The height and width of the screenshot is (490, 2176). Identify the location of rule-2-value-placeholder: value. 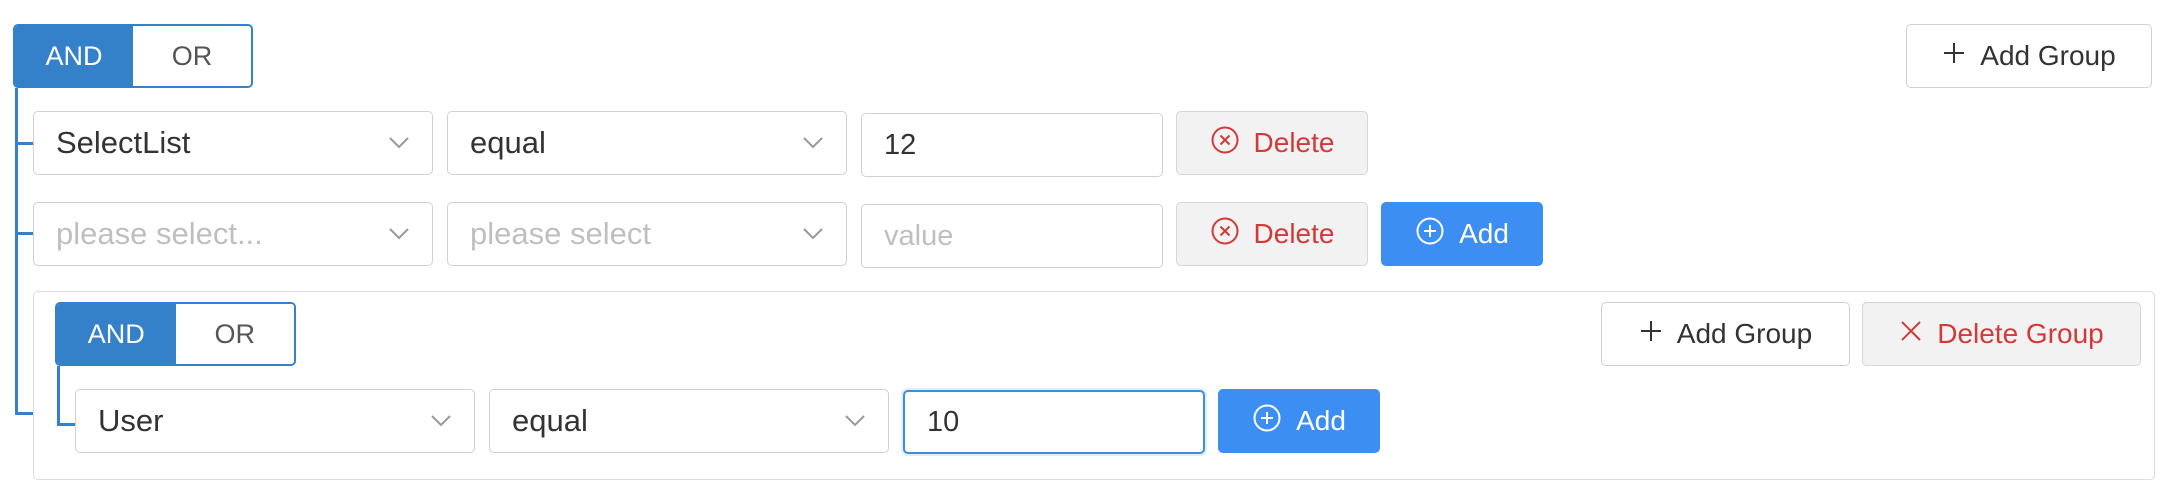
(919, 235).